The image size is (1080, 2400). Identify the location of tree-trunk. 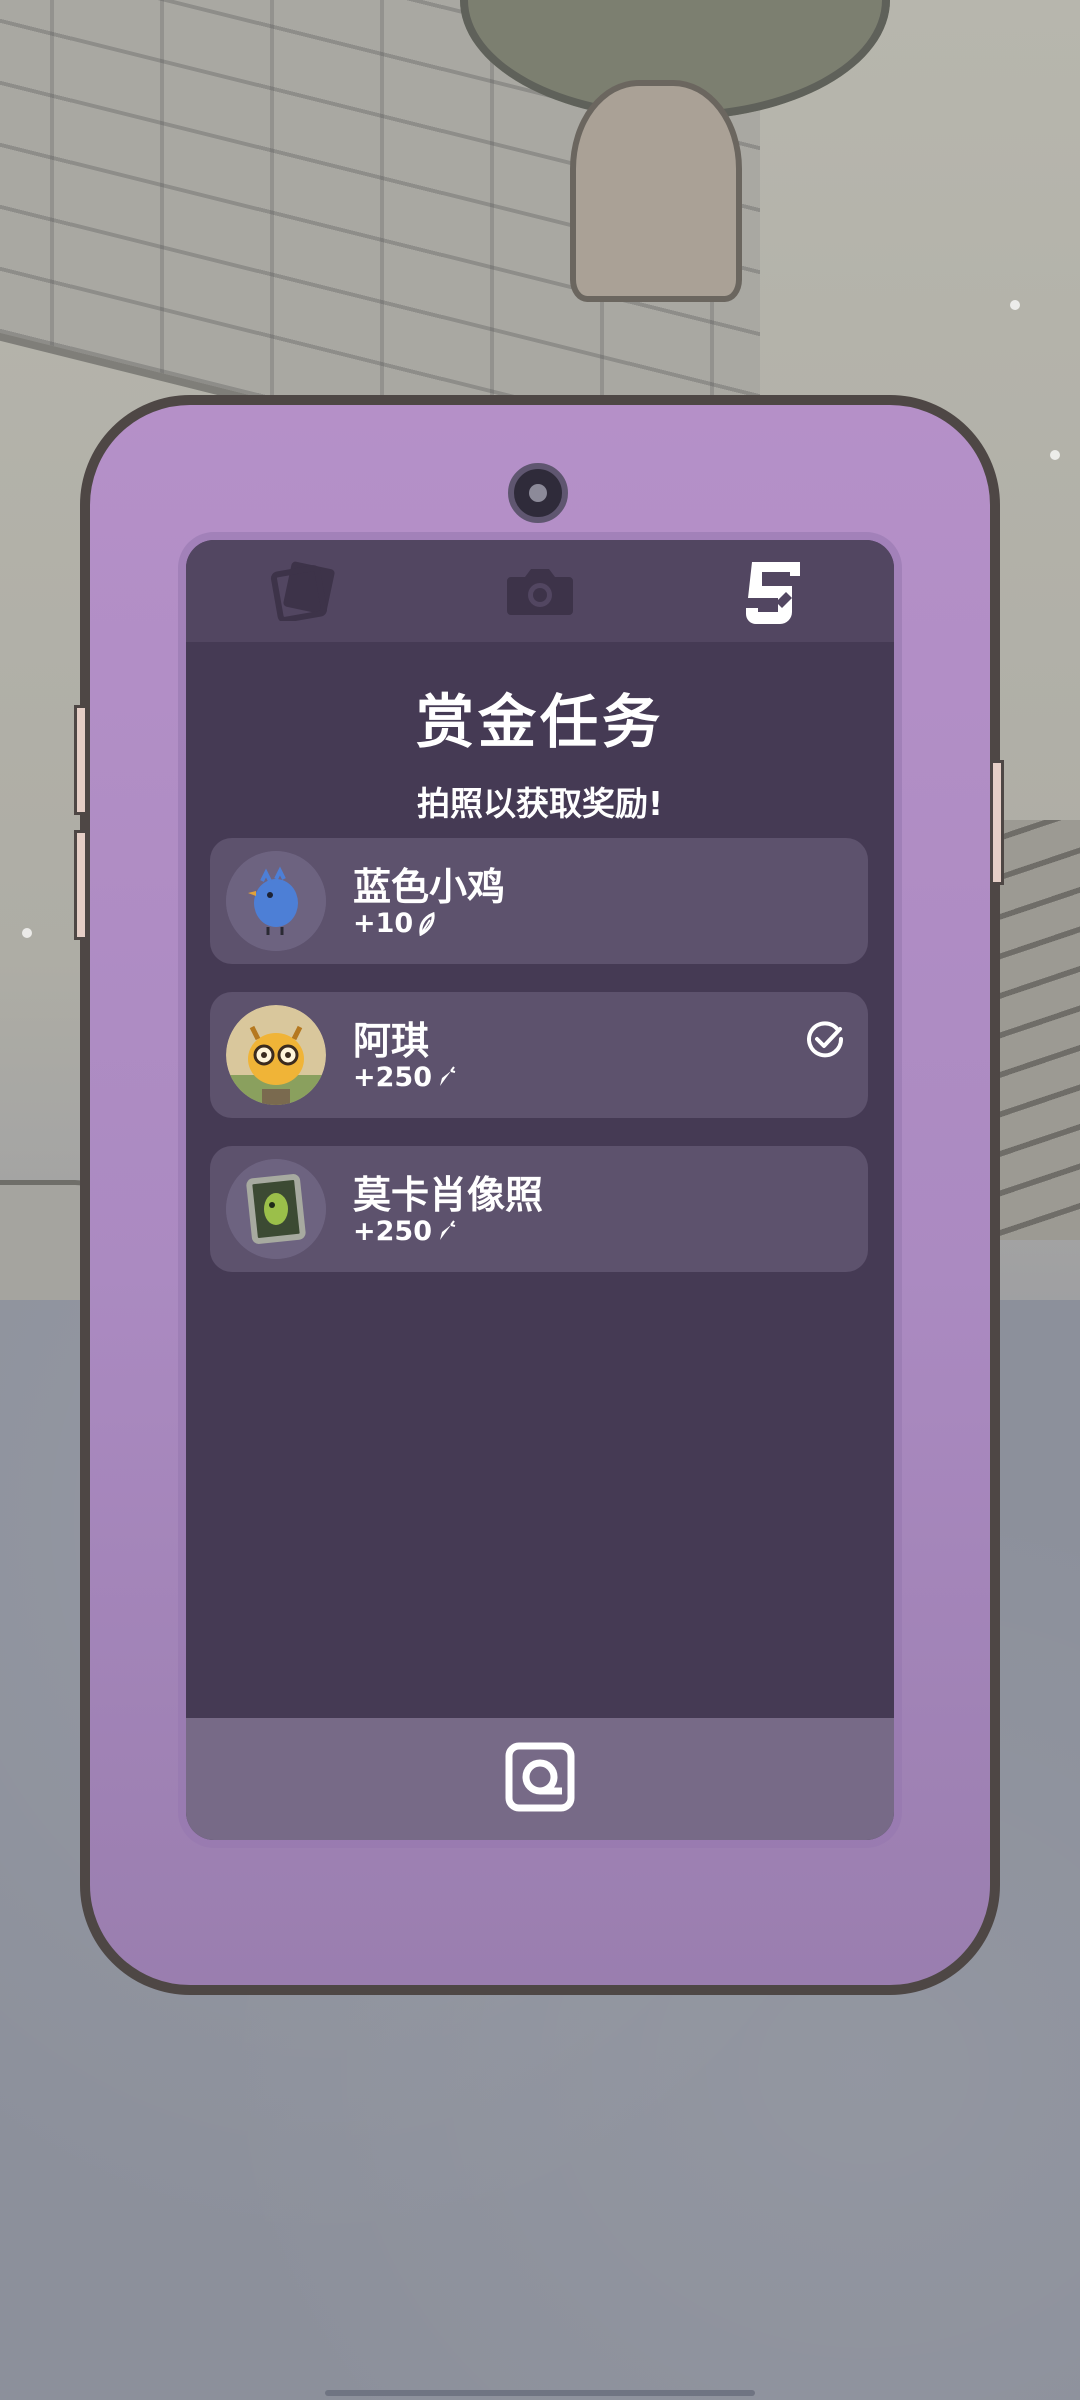
(656, 191).